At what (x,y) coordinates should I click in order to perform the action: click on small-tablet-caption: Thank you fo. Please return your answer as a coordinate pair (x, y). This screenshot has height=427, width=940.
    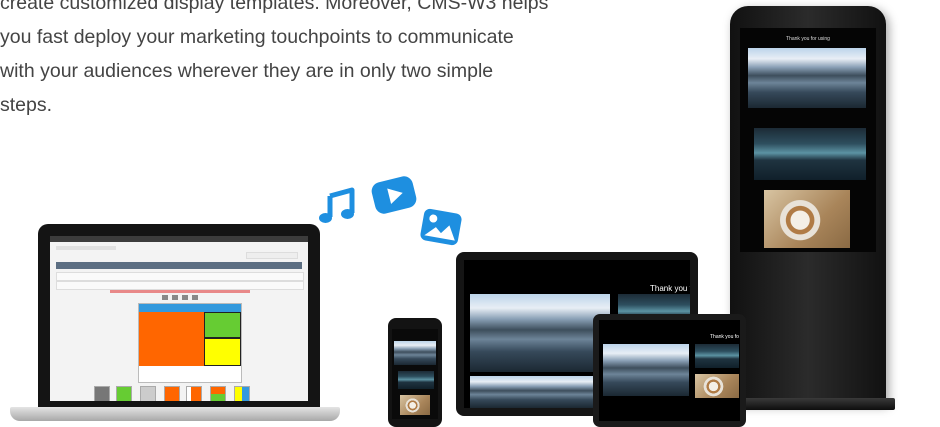
    Looking at the image, I should click on (724, 337).